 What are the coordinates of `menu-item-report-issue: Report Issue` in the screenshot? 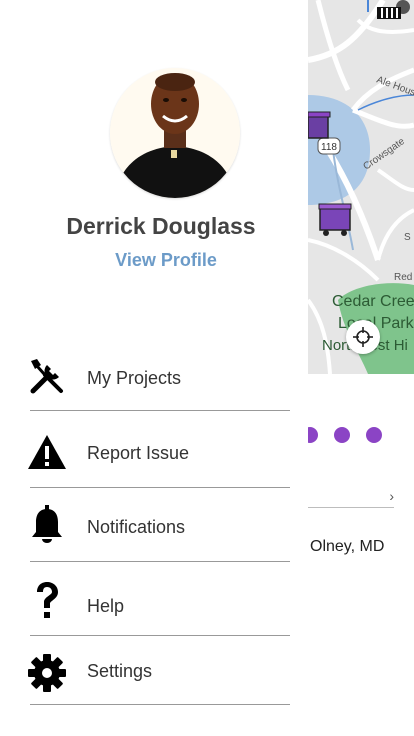 It's located at (154, 449).